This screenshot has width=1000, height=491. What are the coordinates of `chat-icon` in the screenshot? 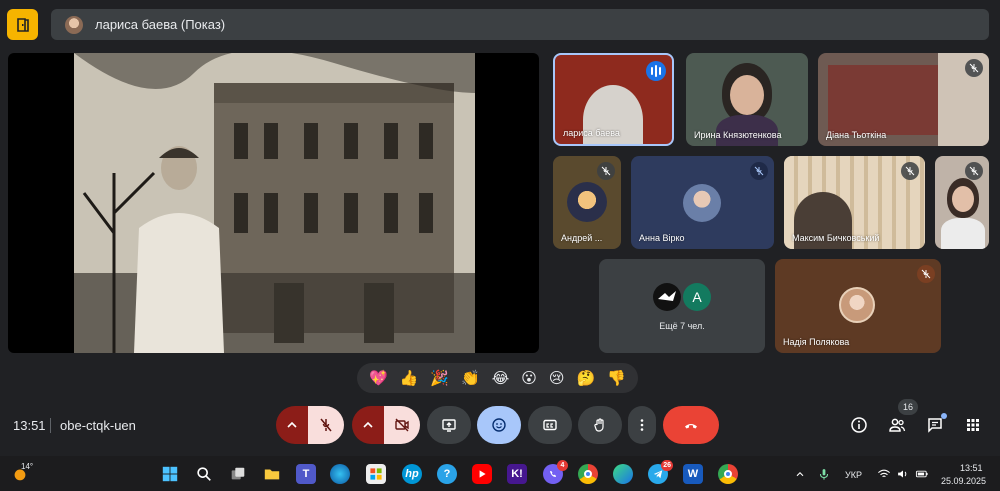 It's located at (935, 425).